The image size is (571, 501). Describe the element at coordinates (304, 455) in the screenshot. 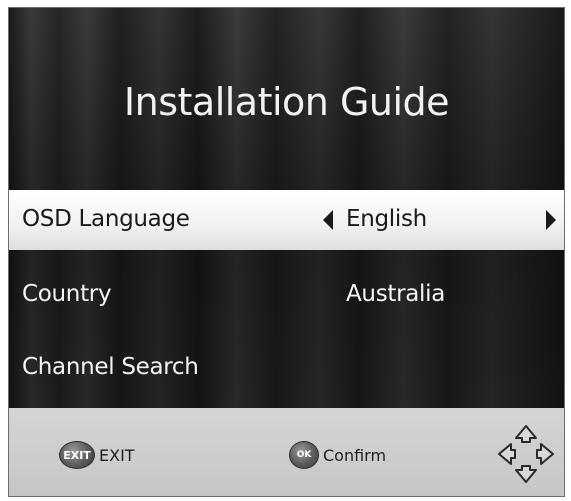

I see `ok-button-icon: OK` at that location.